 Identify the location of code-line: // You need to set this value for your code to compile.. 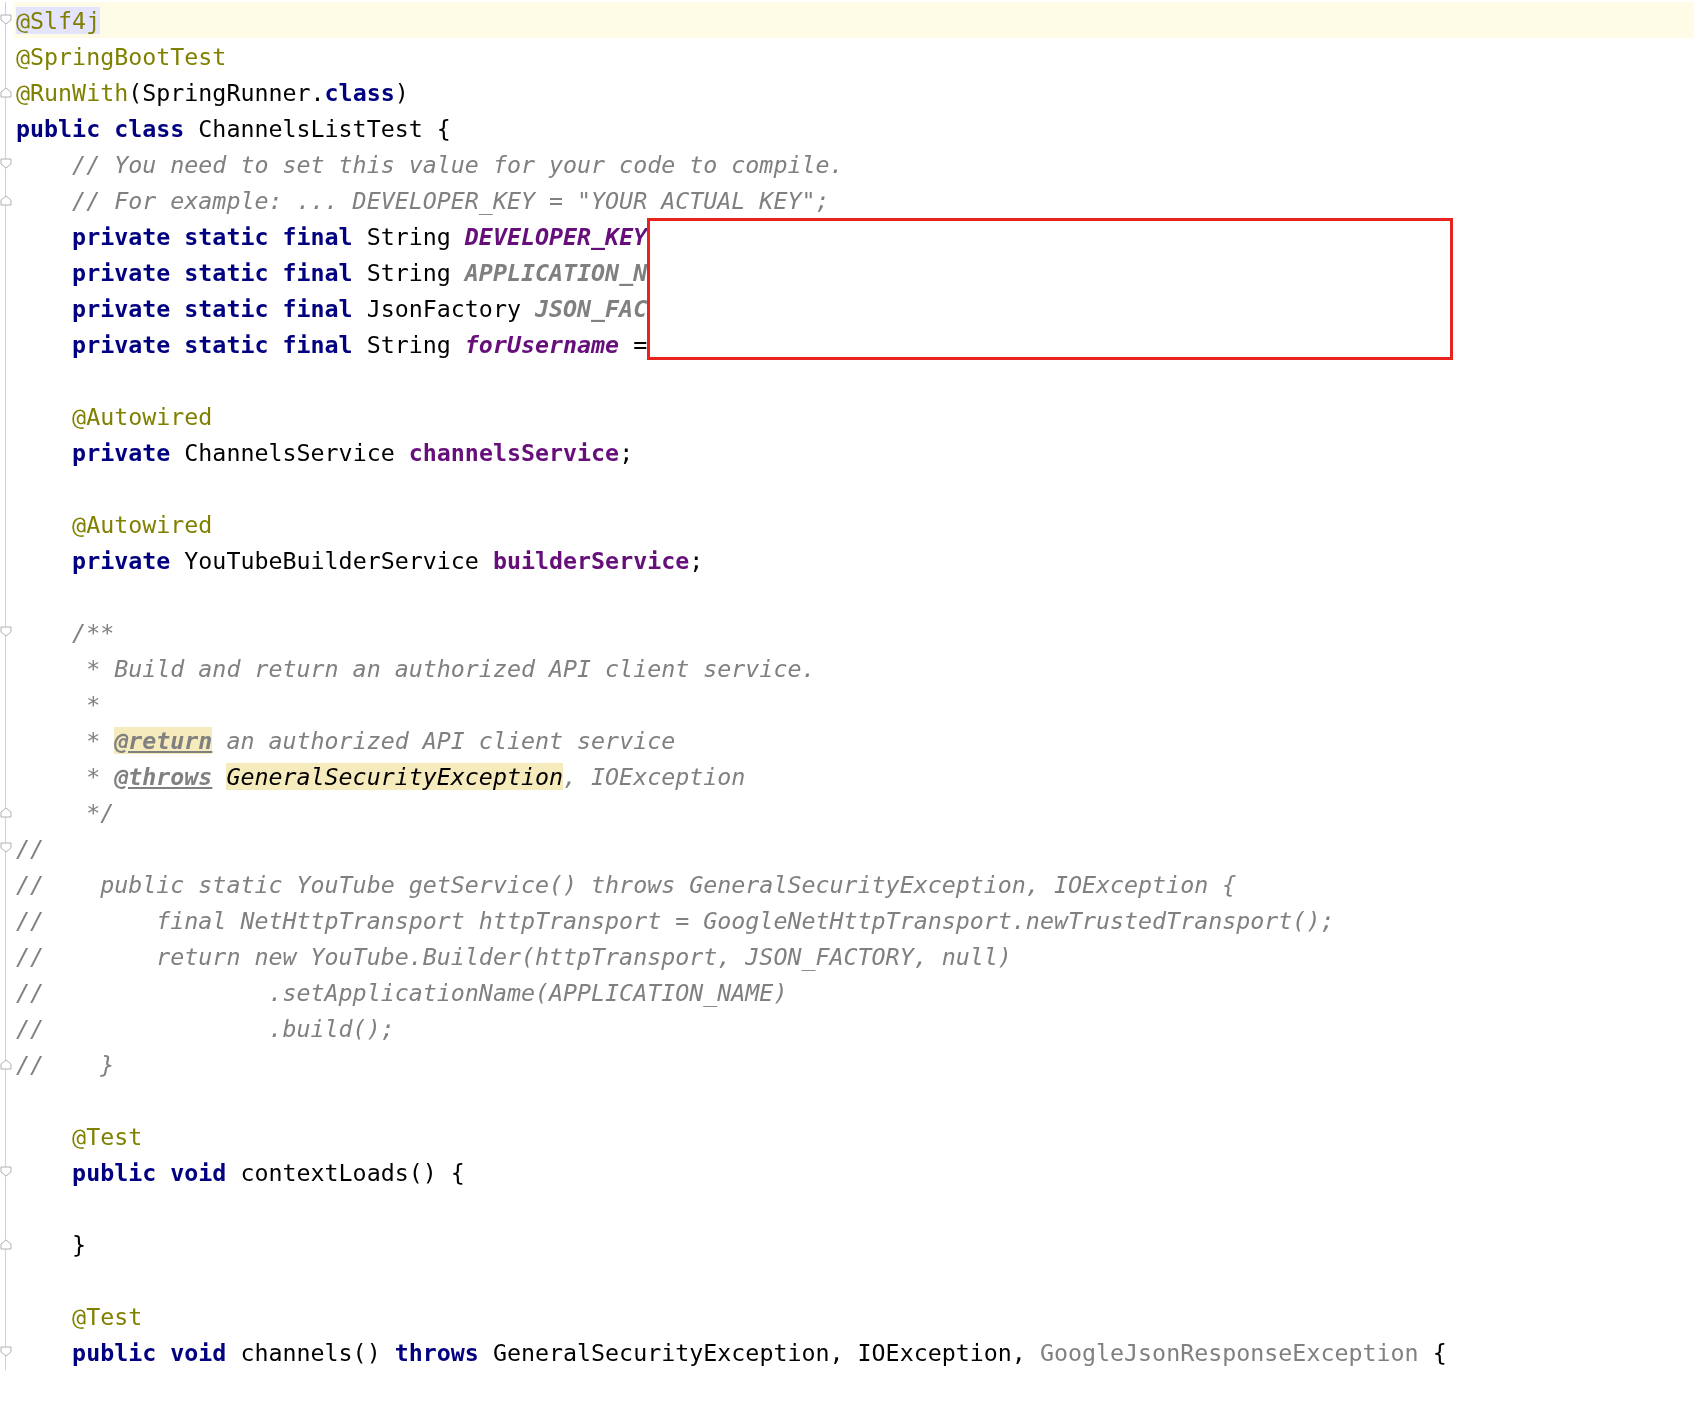
(458, 164).